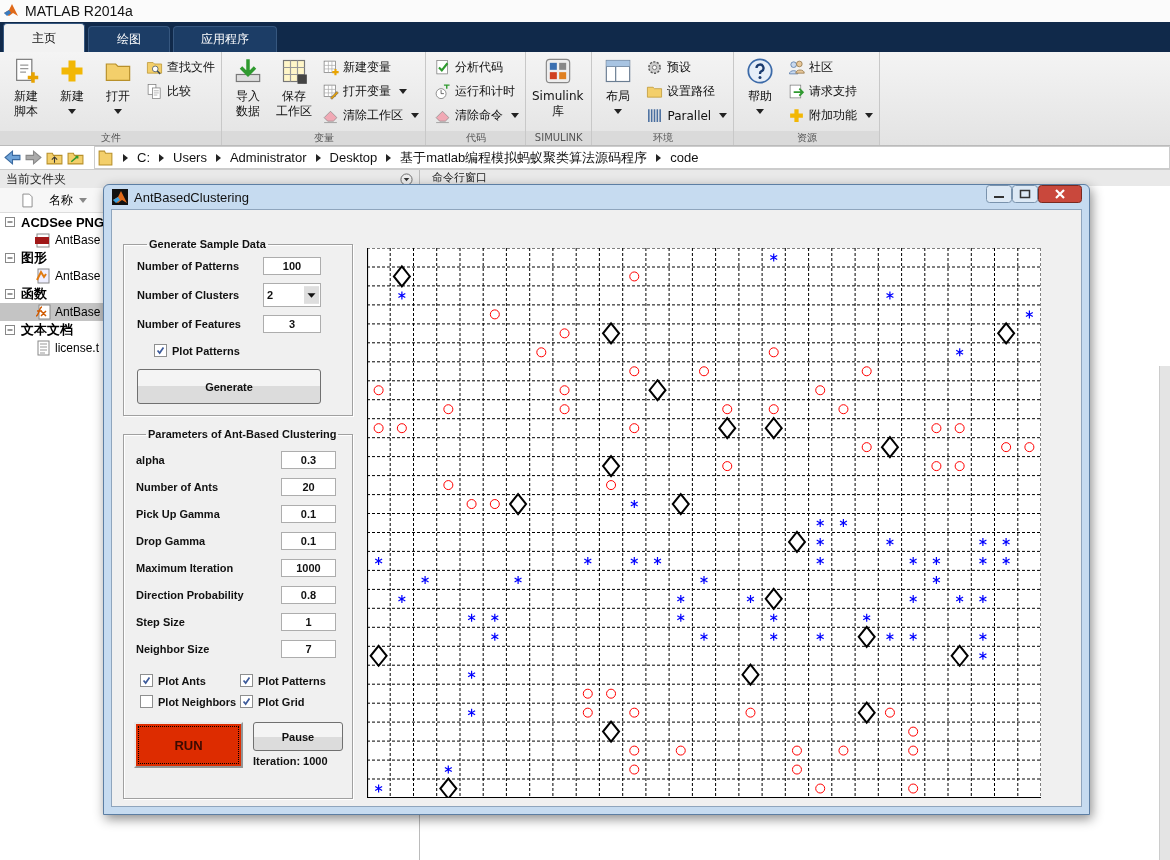  What do you see at coordinates (110, 138) in the screenshot?
I see `group-label: 文件` at bounding box center [110, 138].